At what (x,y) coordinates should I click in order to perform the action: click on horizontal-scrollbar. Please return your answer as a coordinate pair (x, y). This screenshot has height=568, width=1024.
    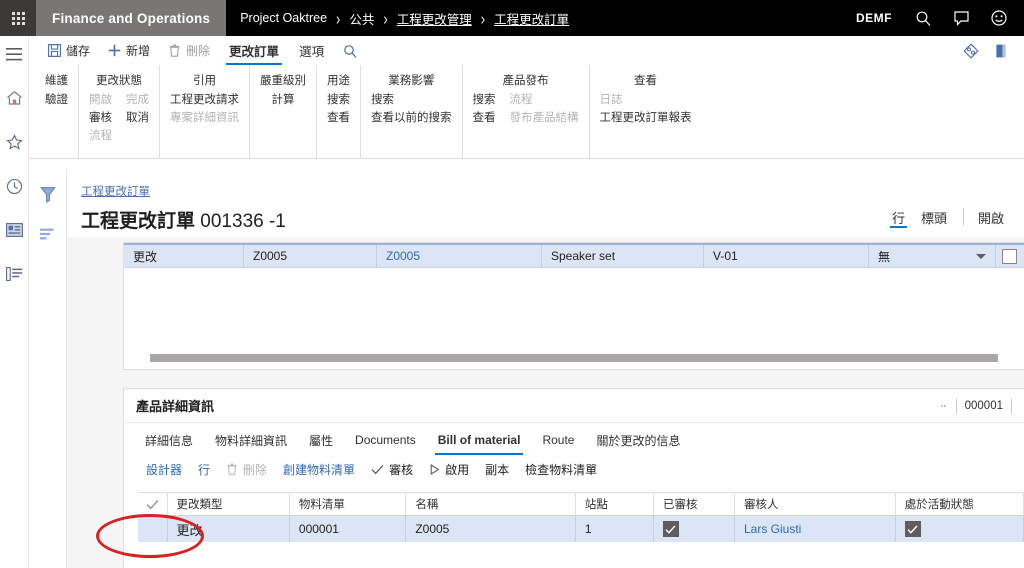
    Looking at the image, I should click on (574, 358).